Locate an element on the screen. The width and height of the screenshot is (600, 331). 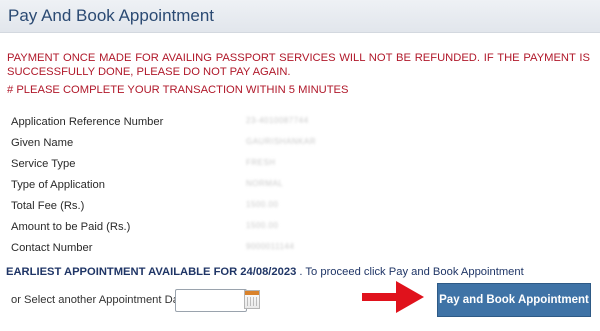
pay-and-book-button: Pay and Book Appointment is located at coordinates (514, 300).